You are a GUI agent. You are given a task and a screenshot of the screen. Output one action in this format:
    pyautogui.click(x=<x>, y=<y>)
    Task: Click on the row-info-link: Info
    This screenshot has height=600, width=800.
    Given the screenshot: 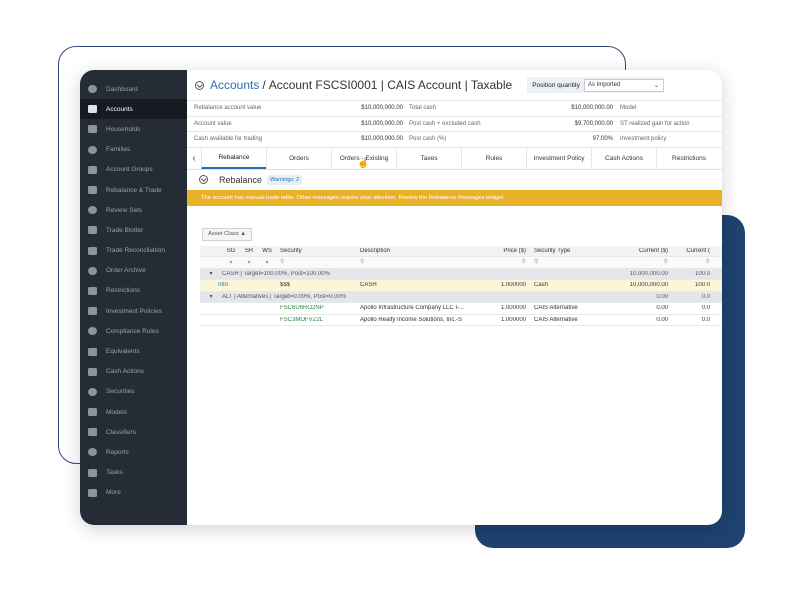 What is the action you would take?
    pyautogui.click(x=238, y=285)
    